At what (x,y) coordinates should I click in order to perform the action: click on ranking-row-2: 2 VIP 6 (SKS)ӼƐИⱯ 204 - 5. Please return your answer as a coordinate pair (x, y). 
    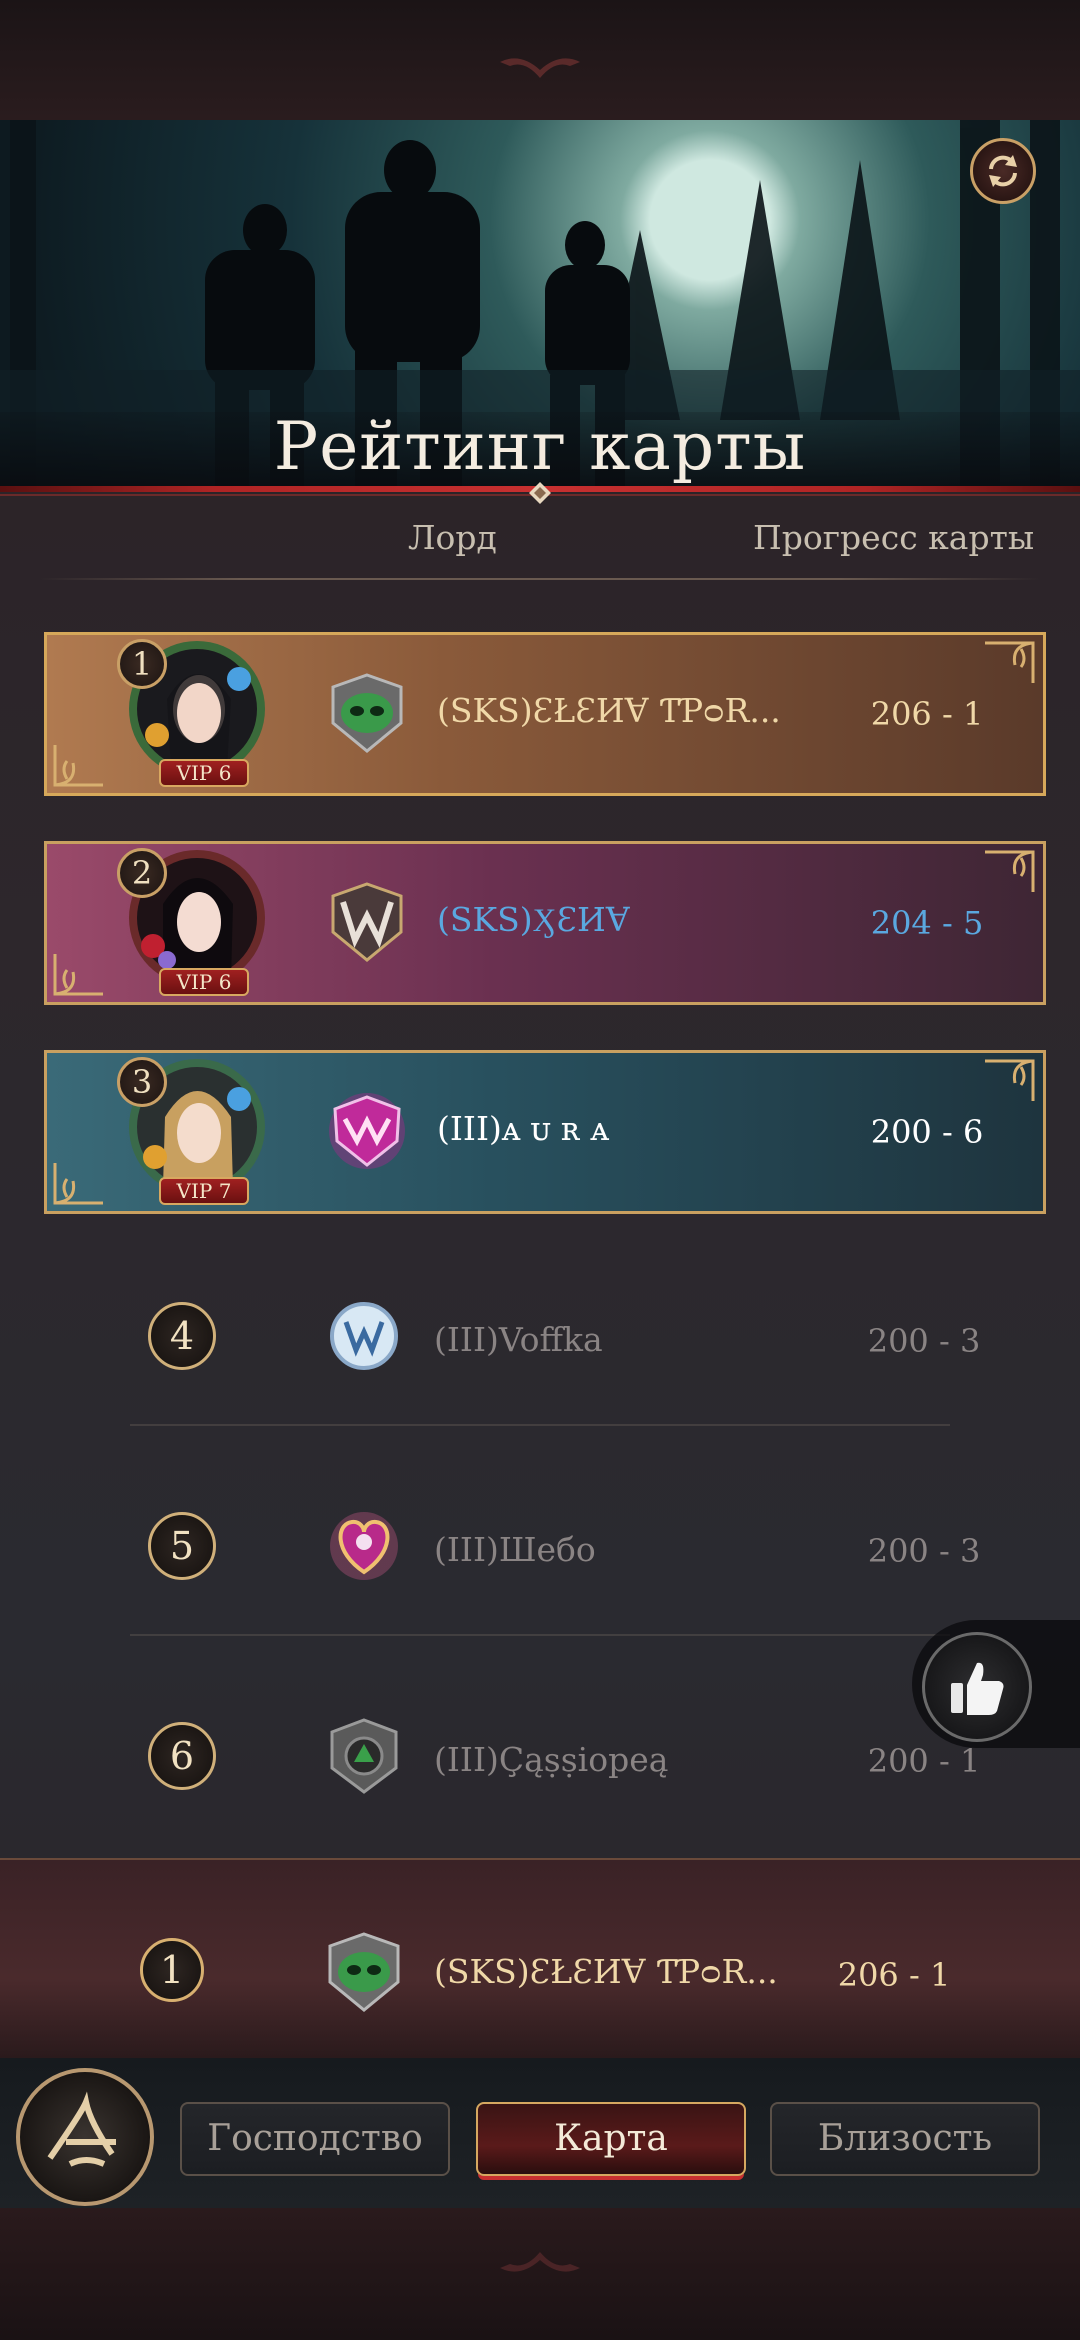
    Looking at the image, I should click on (545, 923).